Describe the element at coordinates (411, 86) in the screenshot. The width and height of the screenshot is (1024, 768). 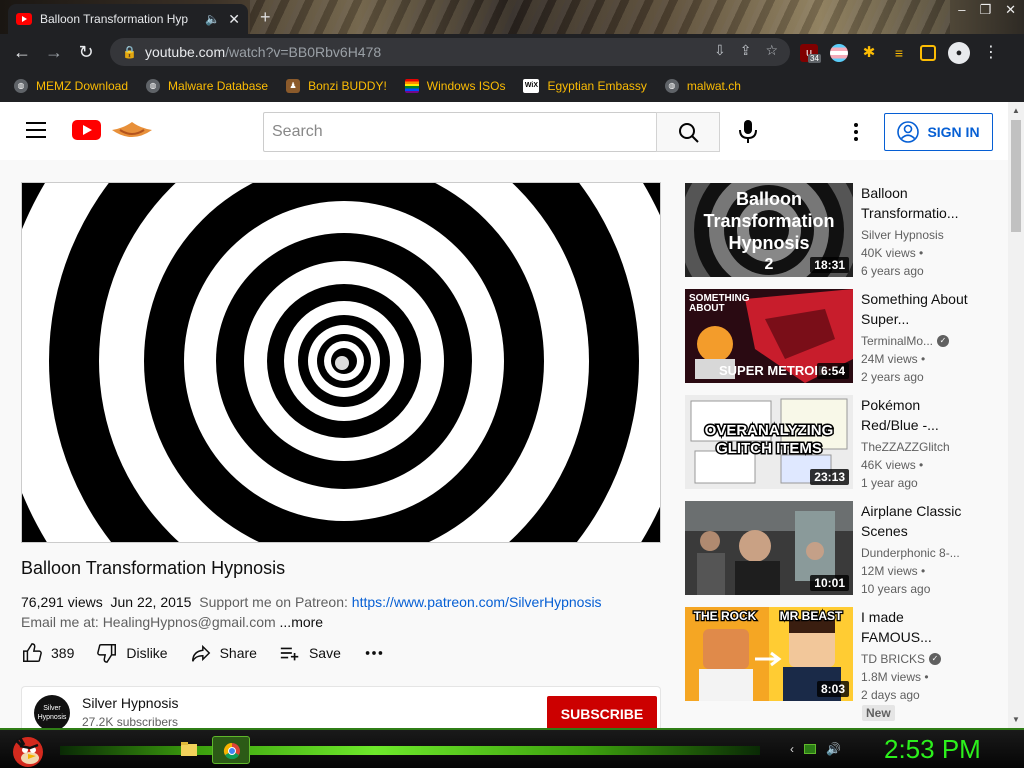
I see `windows-flag-icon` at that location.